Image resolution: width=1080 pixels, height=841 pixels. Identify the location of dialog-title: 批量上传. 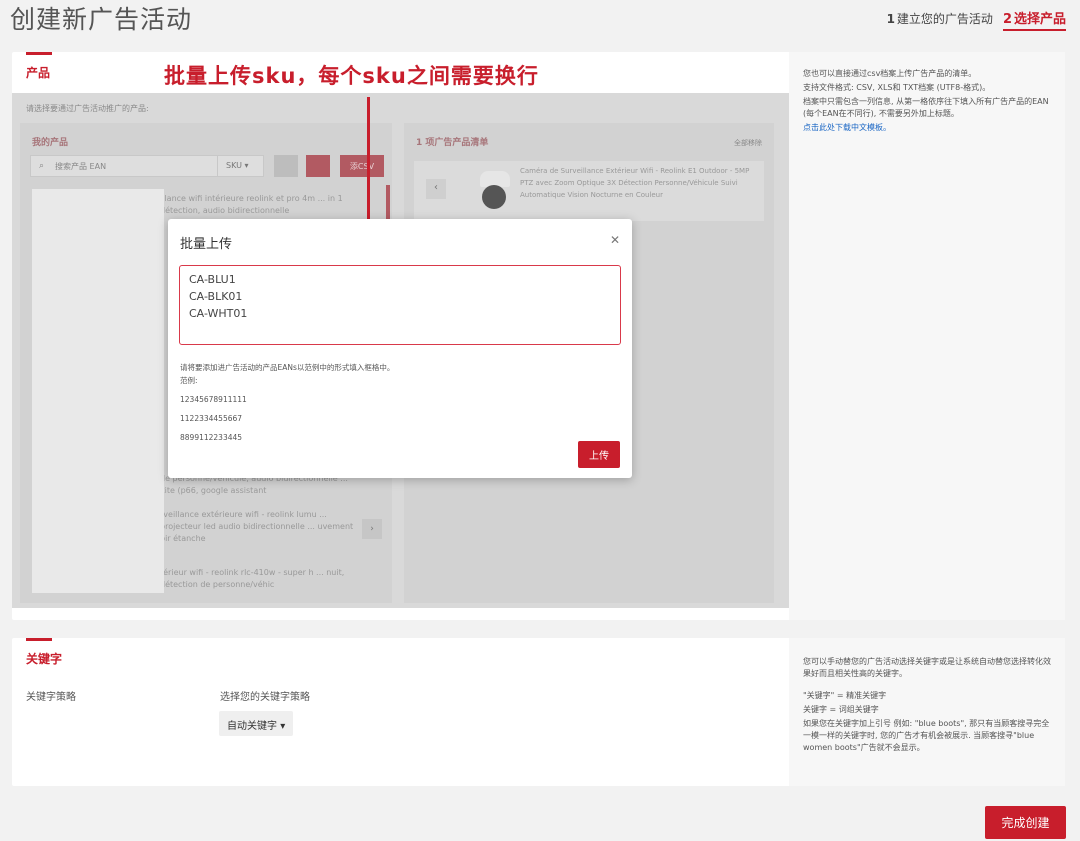
(206, 242).